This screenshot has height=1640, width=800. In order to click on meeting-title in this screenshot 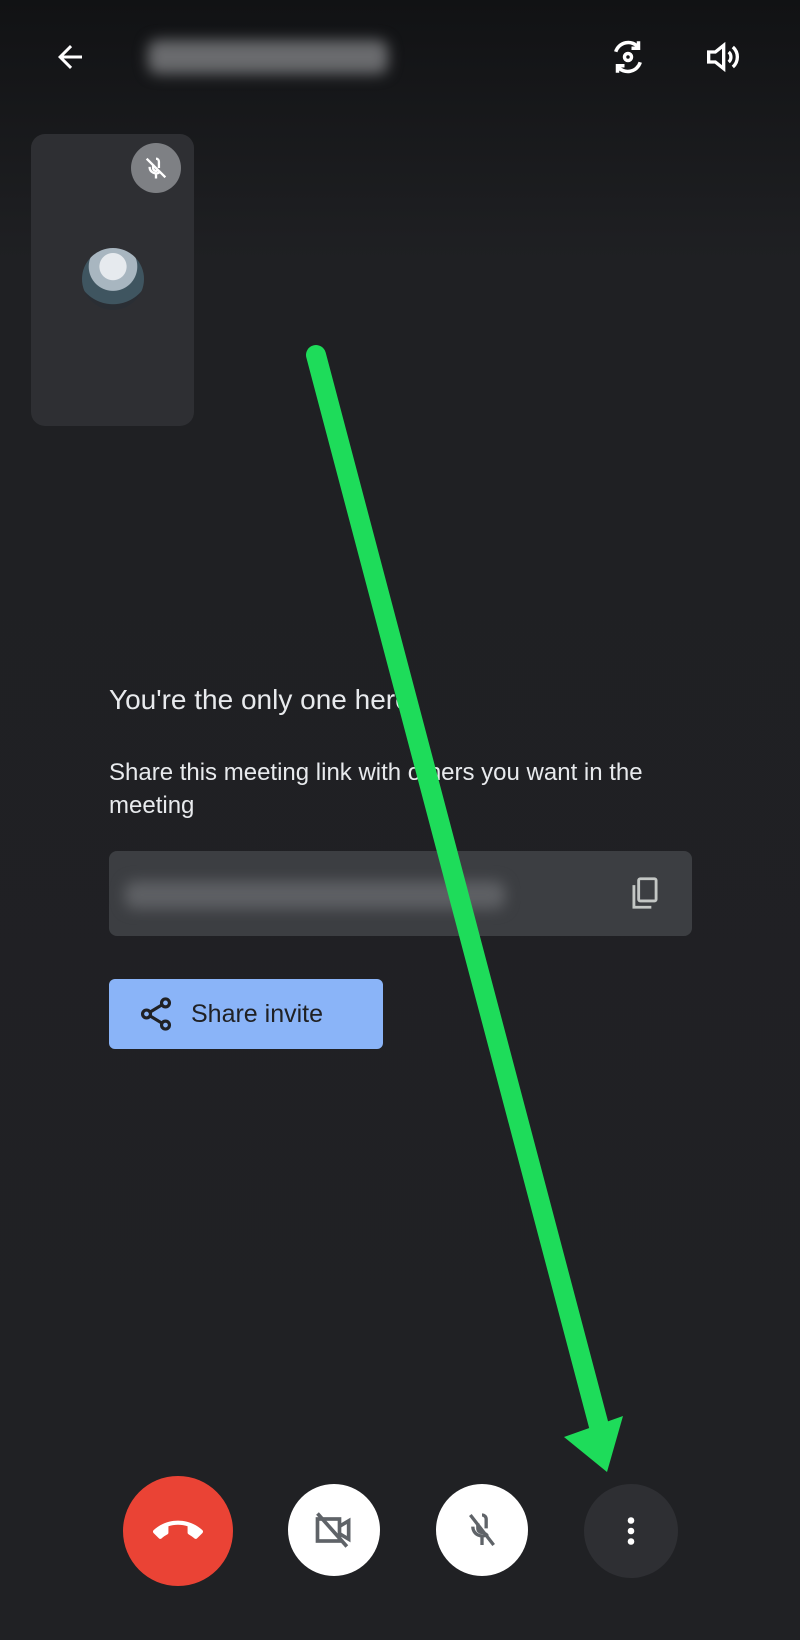, I will do `click(268, 57)`.